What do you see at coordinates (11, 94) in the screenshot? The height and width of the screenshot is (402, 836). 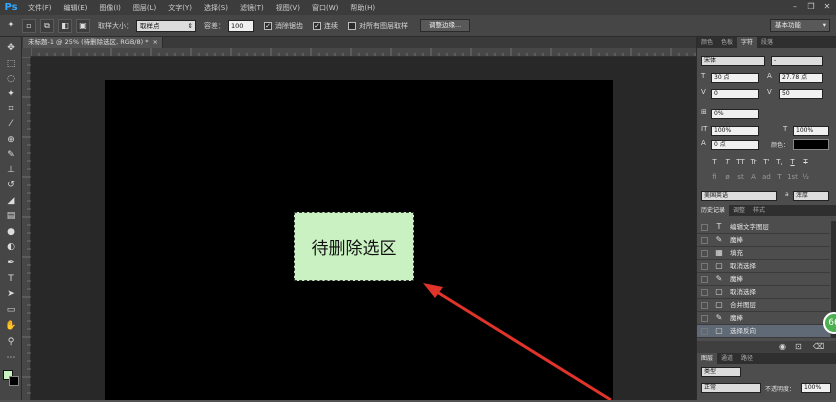 I see `magic-wand-tool-icon: ✦` at bounding box center [11, 94].